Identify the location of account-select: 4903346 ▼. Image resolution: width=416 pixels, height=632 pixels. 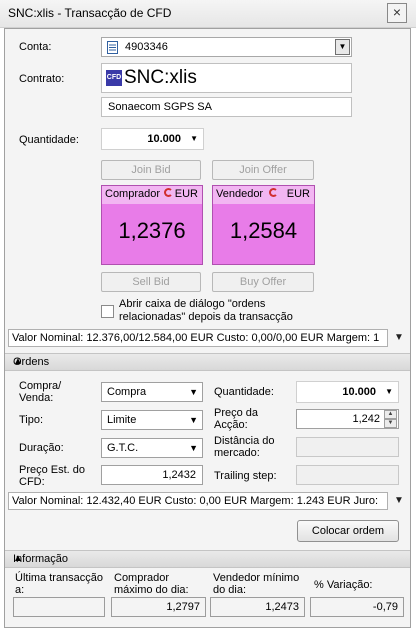
(226, 47).